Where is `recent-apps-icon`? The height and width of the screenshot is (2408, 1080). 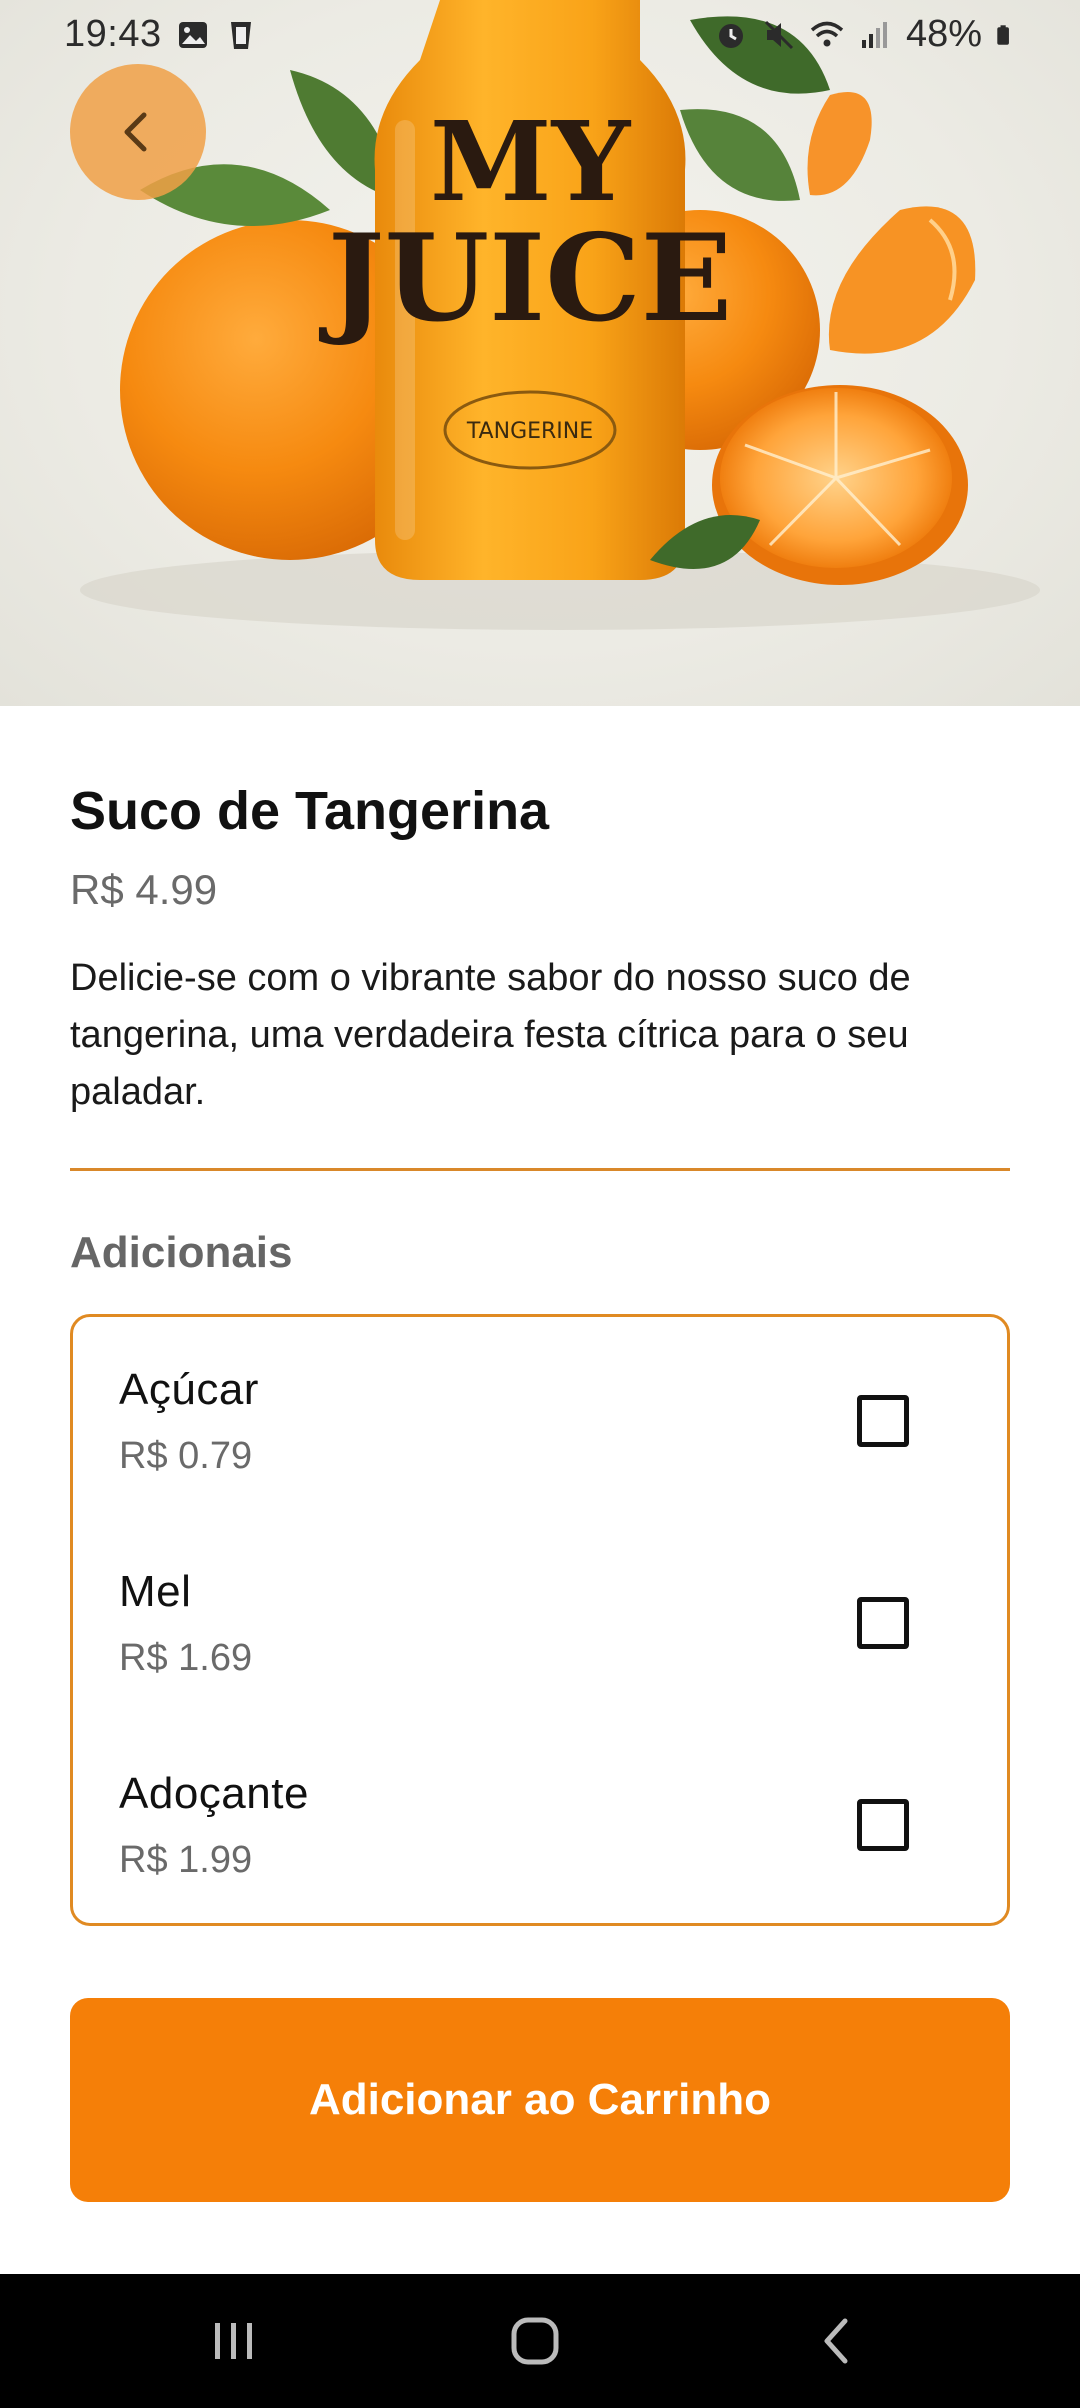 recent-apps-icon is located at coordinates (233, 2341).